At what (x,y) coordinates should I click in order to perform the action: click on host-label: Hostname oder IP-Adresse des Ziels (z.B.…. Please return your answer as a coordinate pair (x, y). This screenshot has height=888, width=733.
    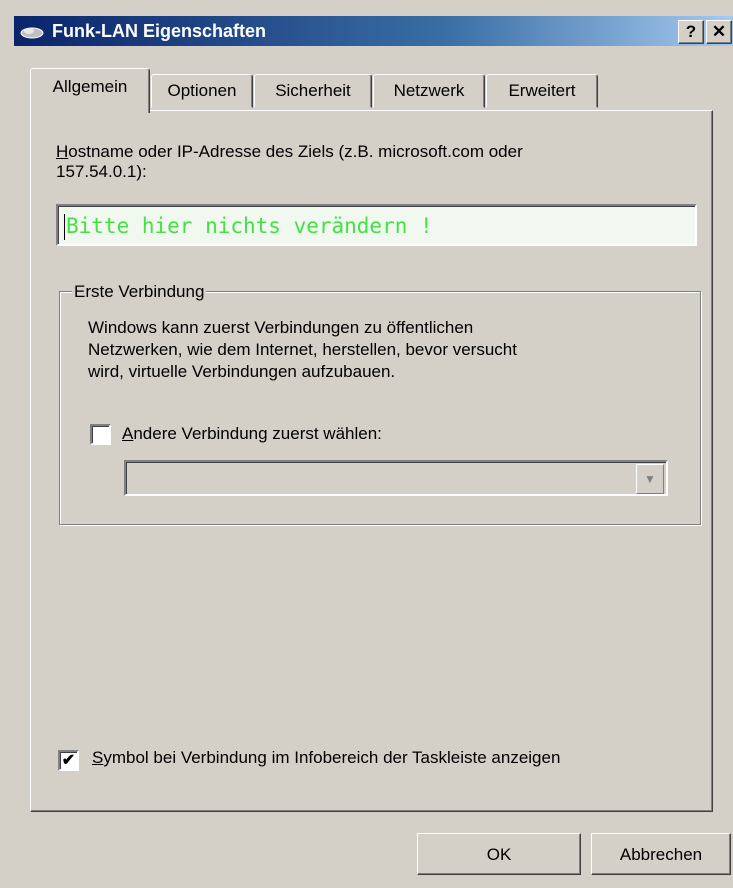
    Looking at the image, I should click on (289, 151).